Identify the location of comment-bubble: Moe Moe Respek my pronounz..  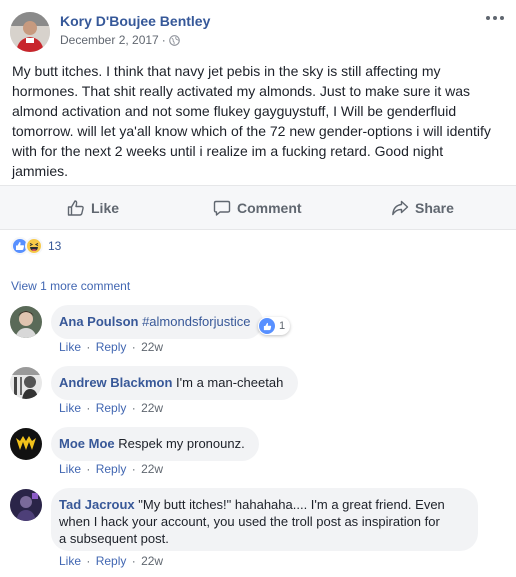
(155, 444).